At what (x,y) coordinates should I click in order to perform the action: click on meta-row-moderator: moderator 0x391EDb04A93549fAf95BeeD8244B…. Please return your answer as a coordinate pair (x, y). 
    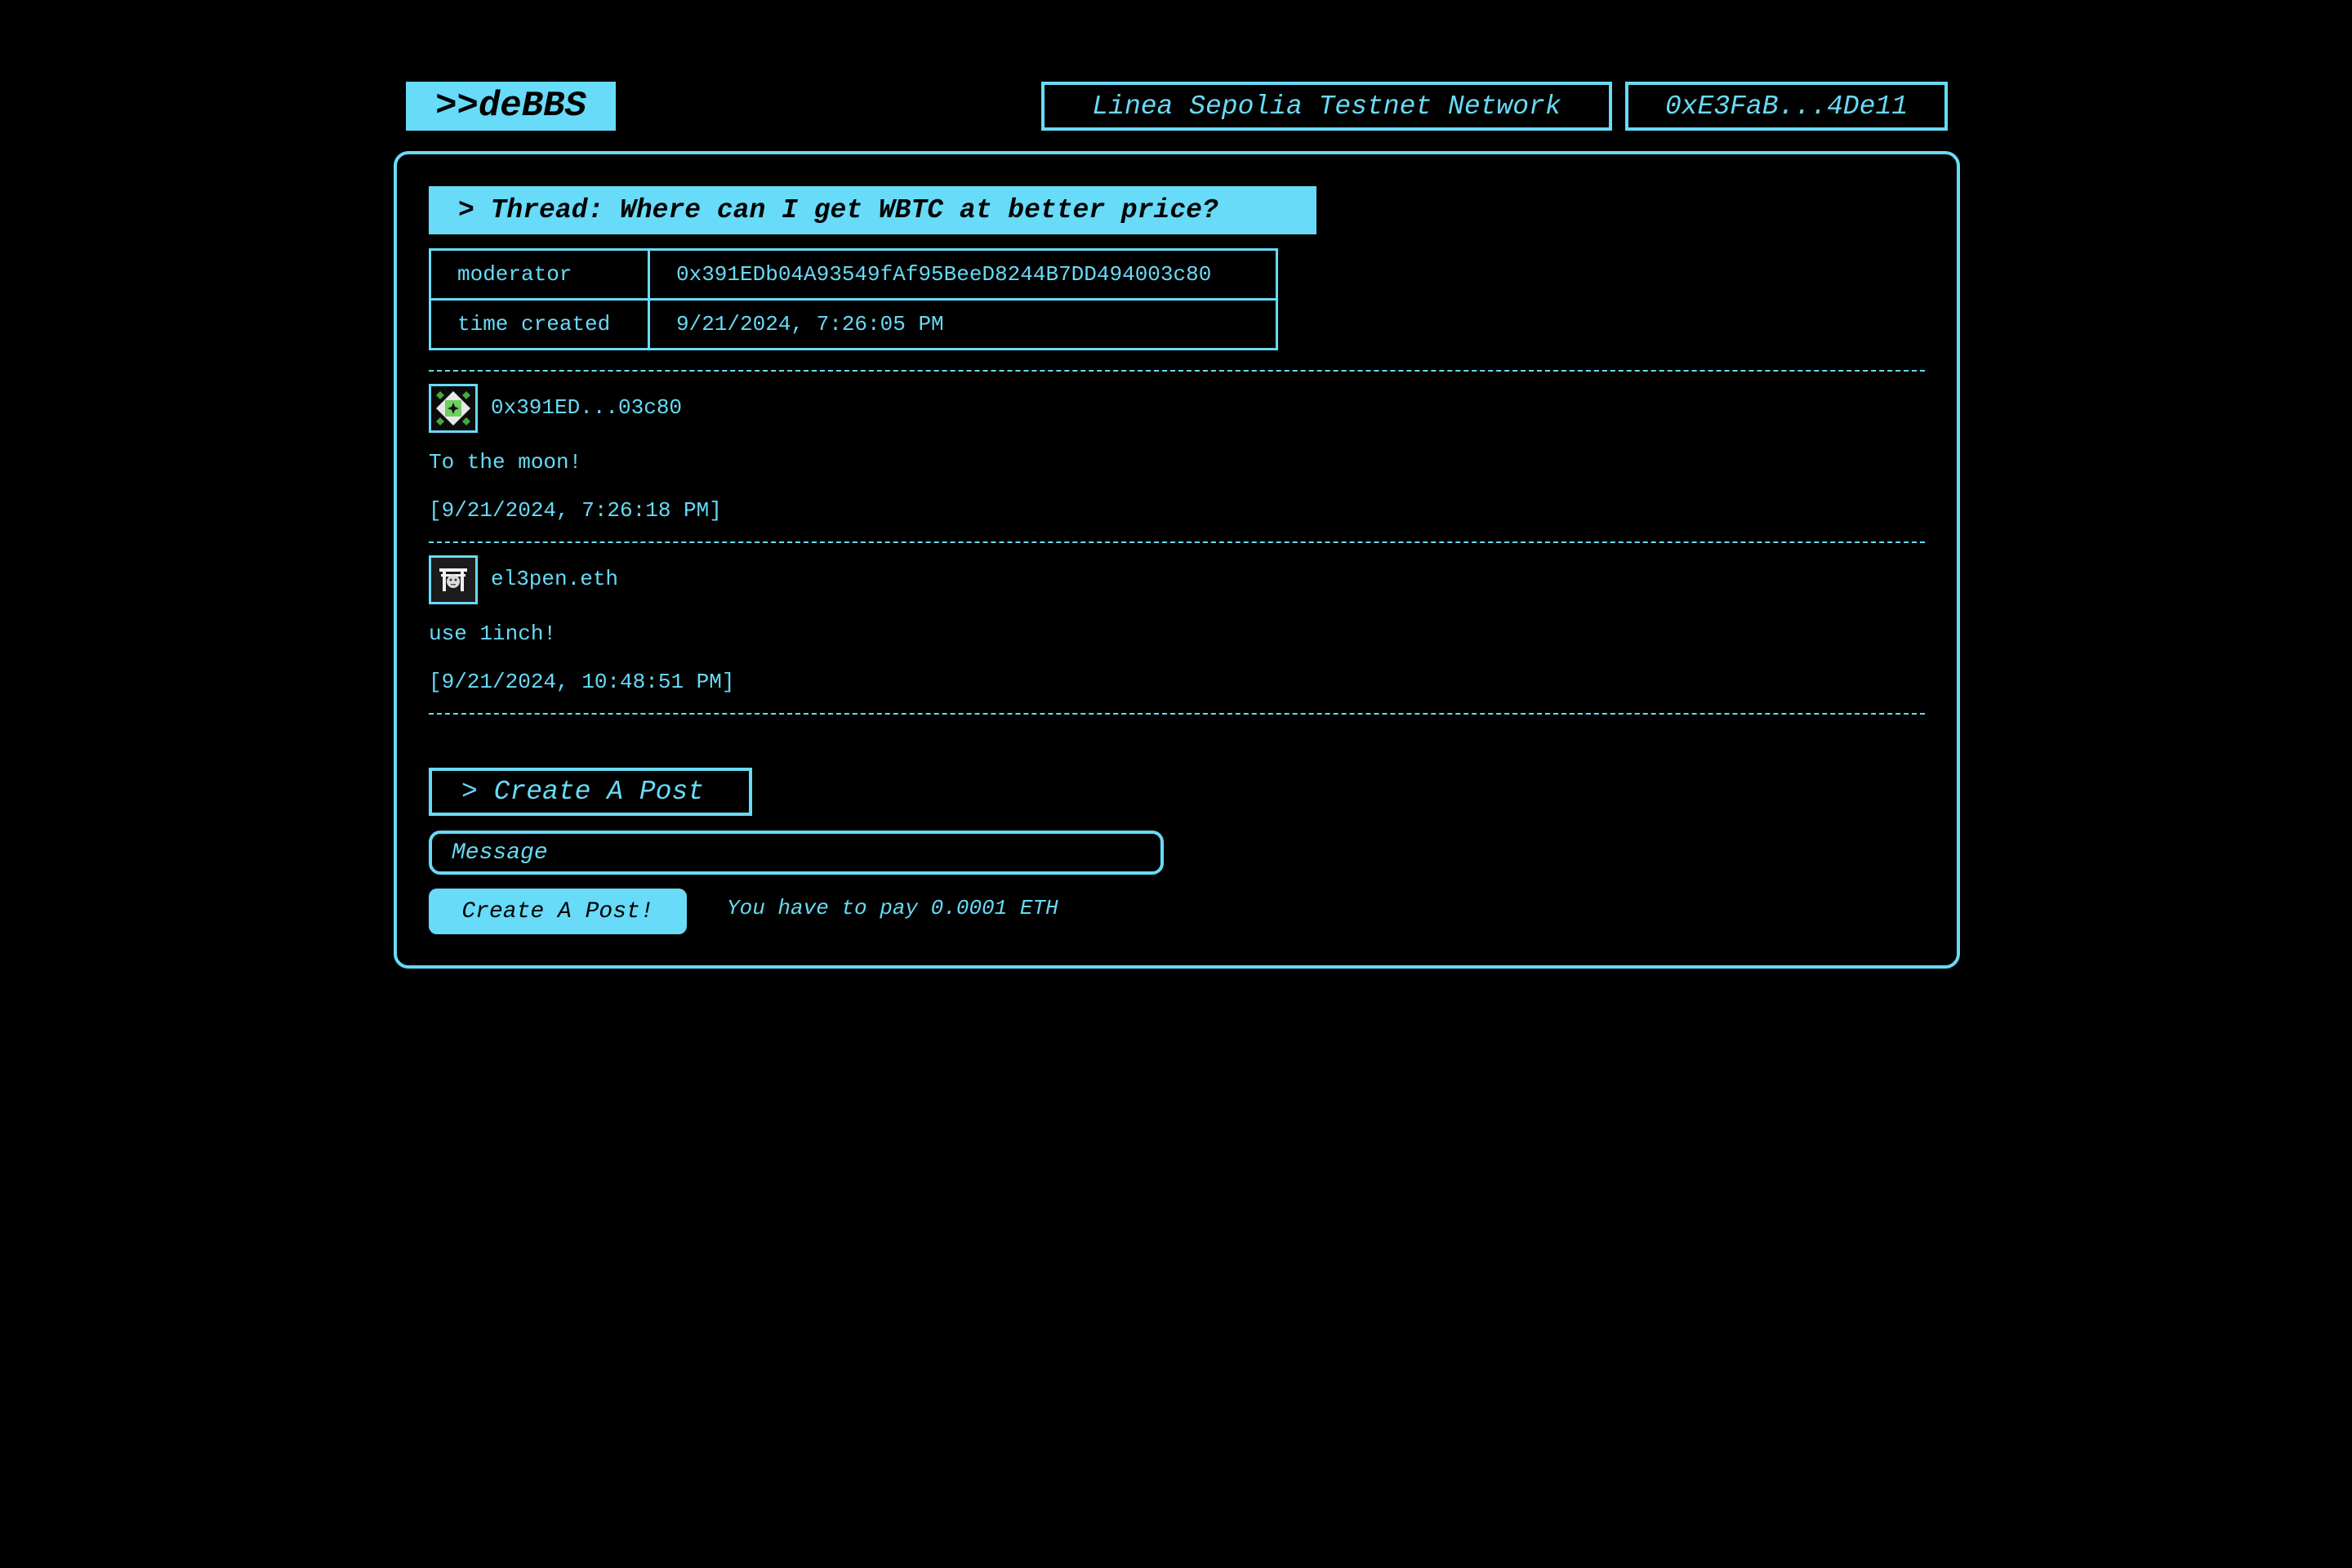
    Looking at the image, I should click on (853, 274).